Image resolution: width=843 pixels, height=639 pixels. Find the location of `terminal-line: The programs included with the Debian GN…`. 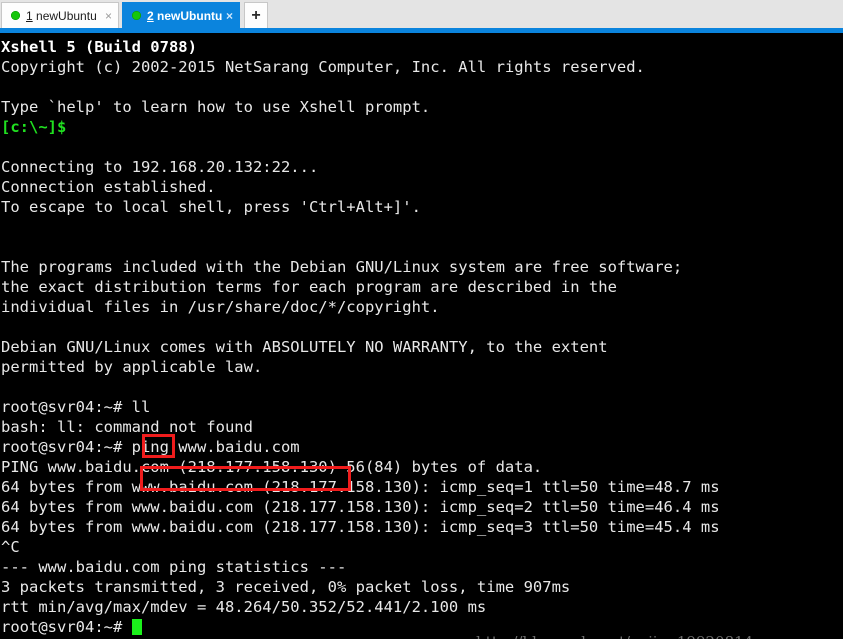

terminal-line: The programs included with the Debian GN… is located at coordinates (342, 267).